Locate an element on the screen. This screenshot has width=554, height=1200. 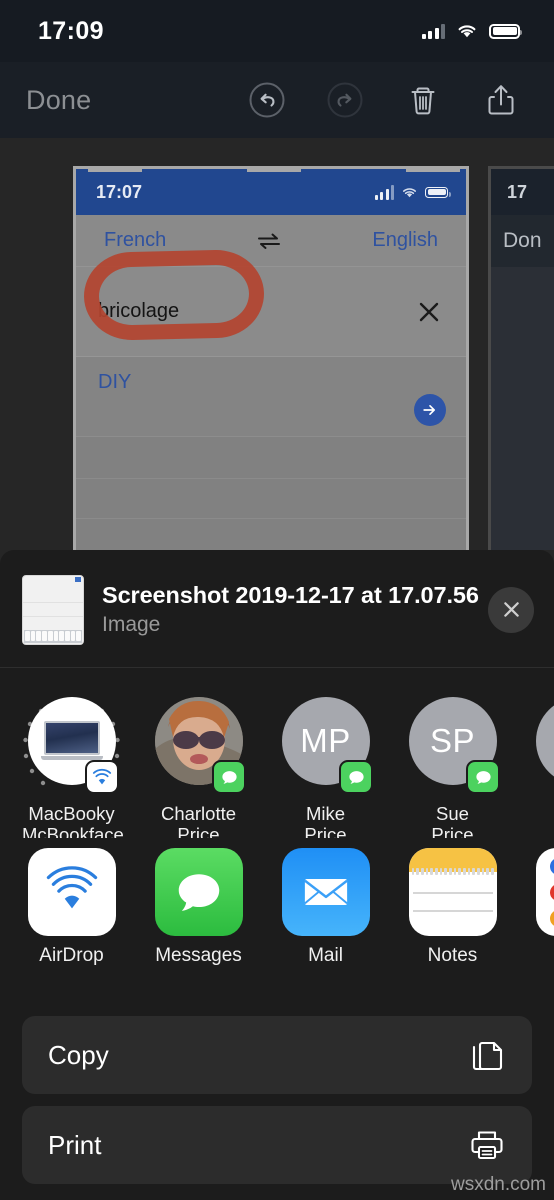
action-print: Print is located at coordinates (277, 1145).